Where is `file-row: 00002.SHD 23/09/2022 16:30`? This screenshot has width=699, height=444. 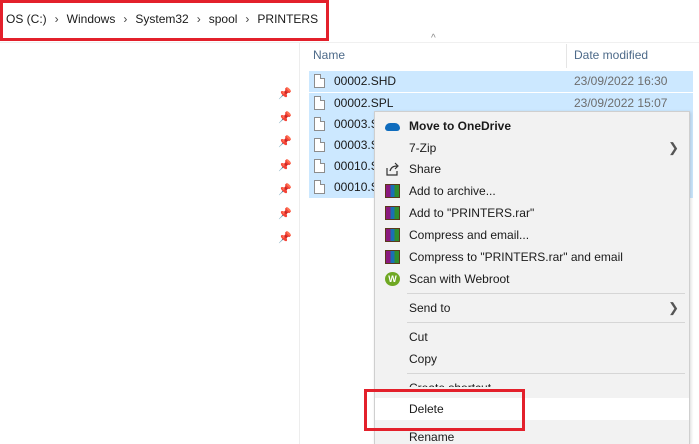 file-row: 00002.SHD 23/09/2022 16:30 is located at coordinates (501, 81).